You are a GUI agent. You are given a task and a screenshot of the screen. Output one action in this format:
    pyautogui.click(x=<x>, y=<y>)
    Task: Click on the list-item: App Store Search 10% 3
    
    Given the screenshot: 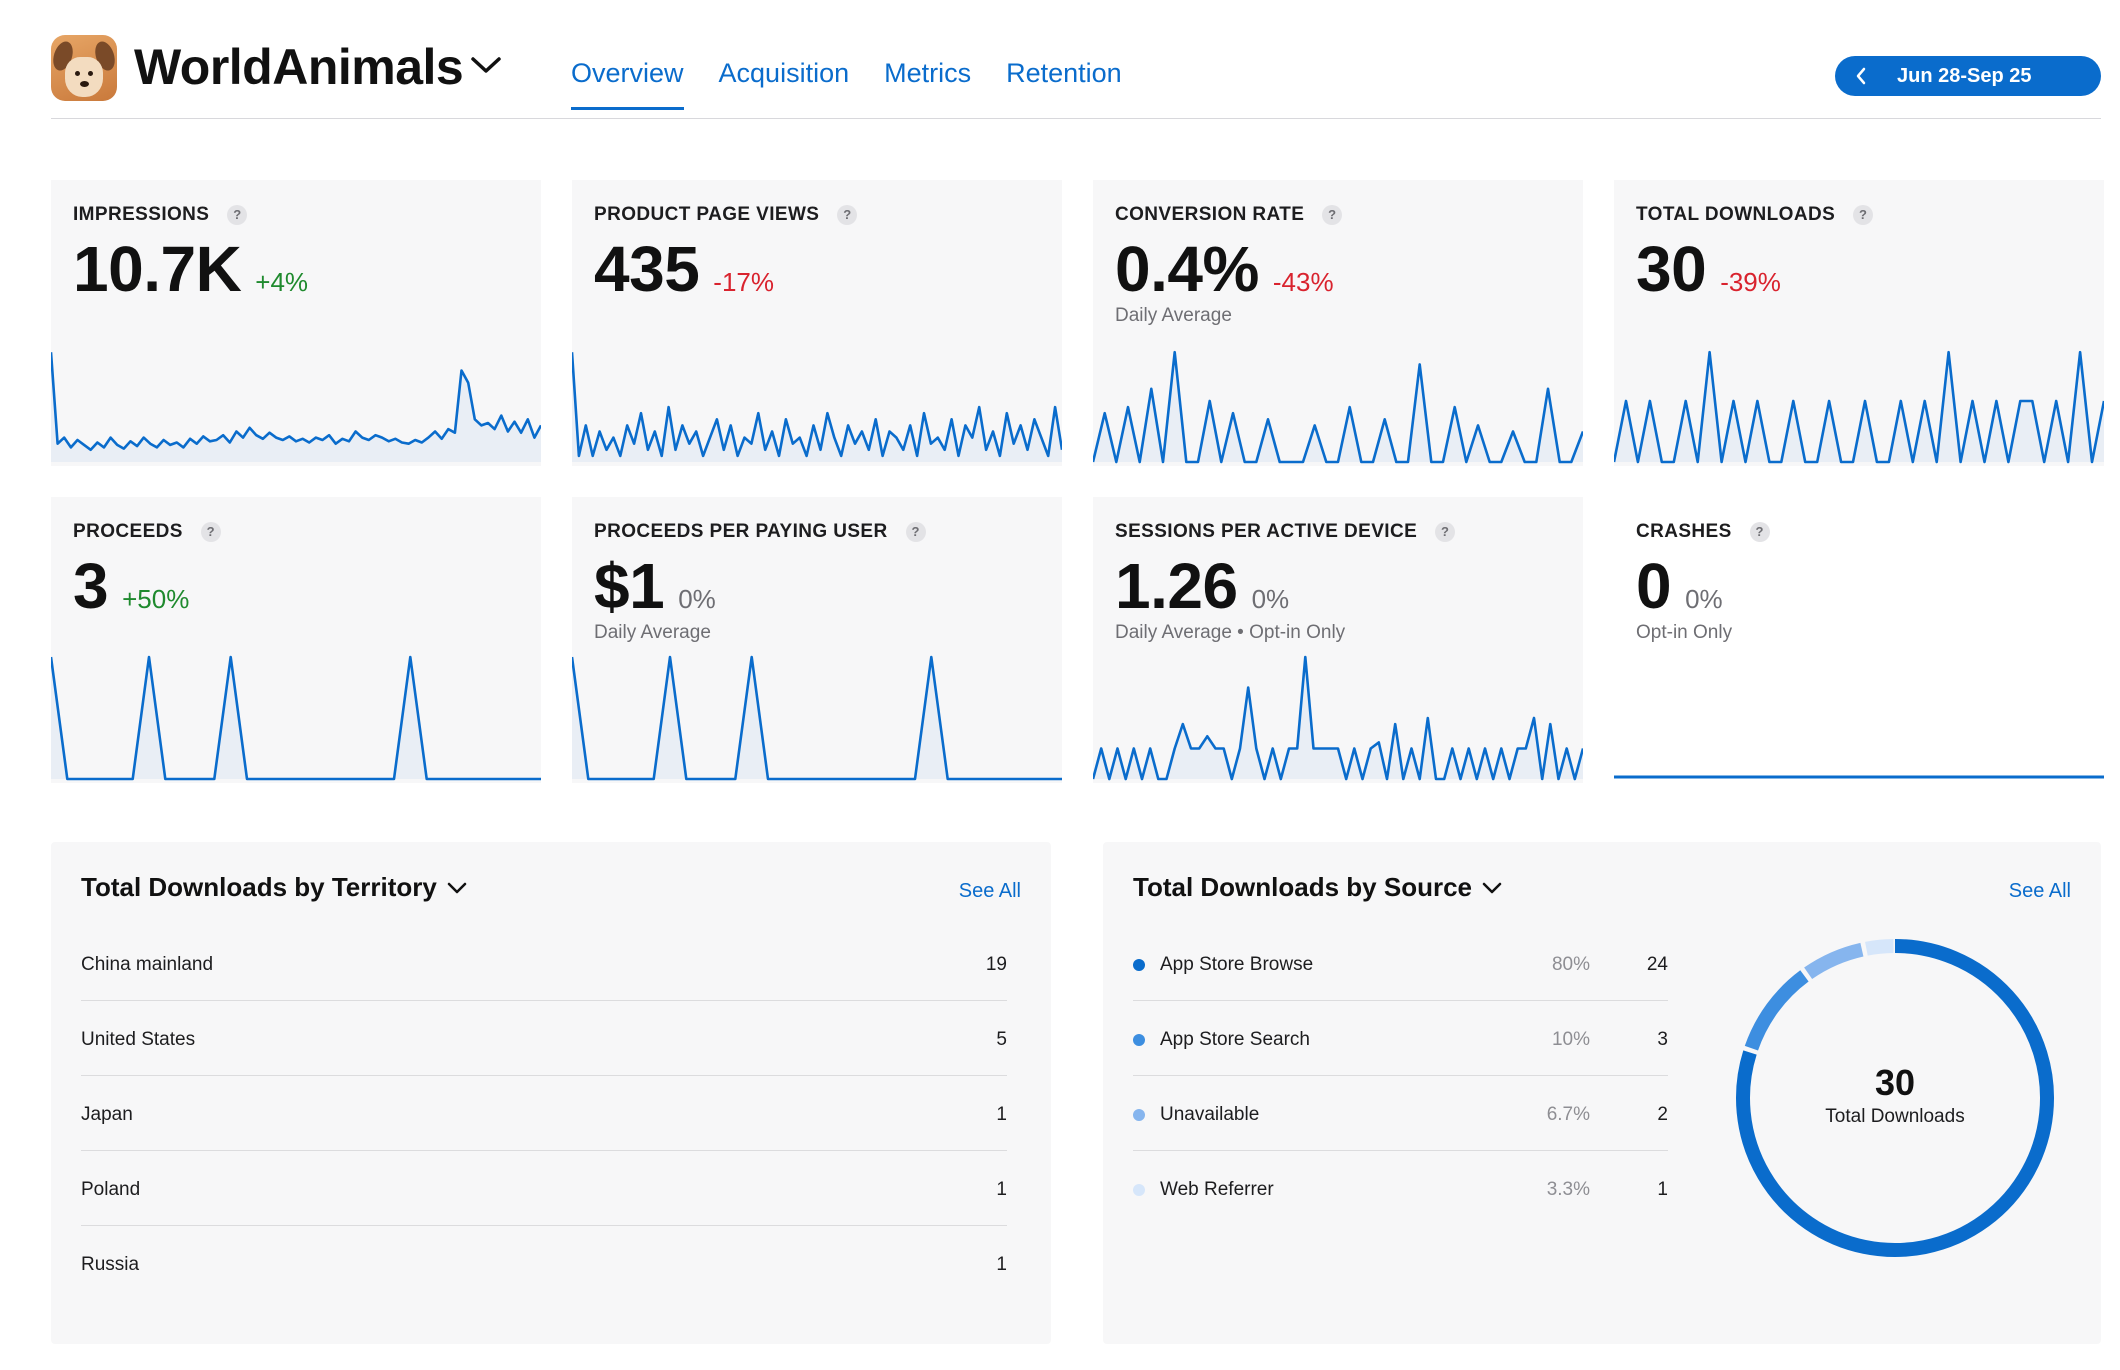 What is the action you would take?
    pyautogui.click(x=1400, y=1038)
    